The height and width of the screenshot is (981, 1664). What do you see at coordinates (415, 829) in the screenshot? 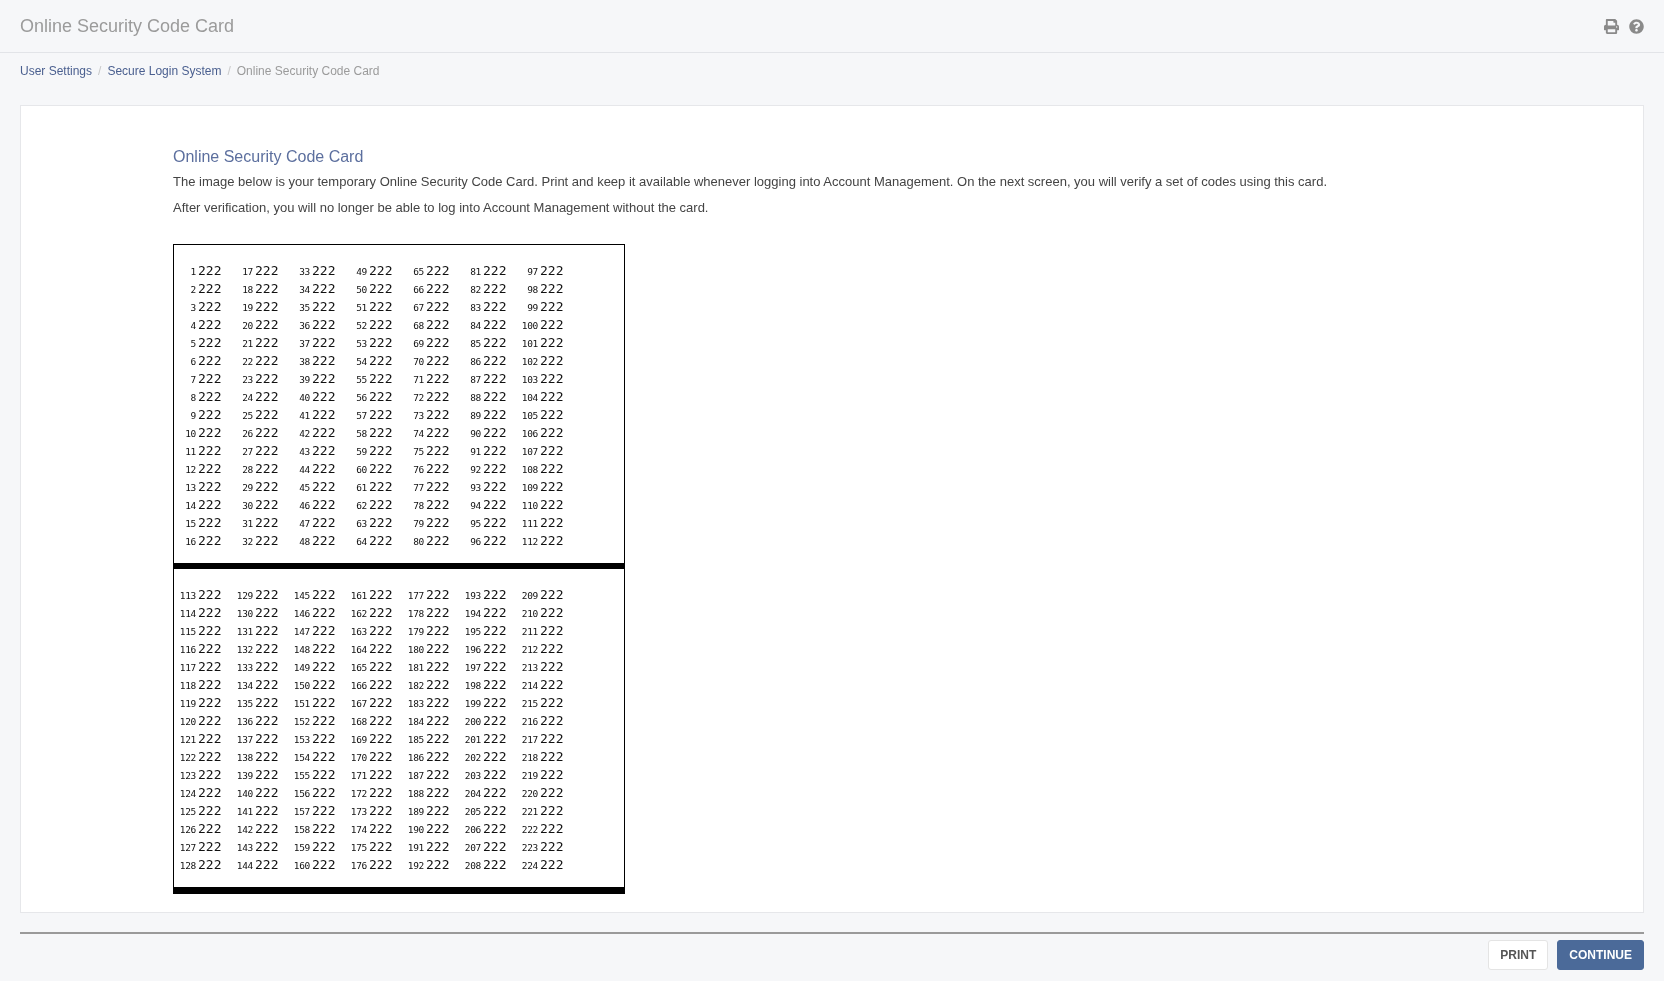
I see `code-number: 190` at bounding box center [415, 829].